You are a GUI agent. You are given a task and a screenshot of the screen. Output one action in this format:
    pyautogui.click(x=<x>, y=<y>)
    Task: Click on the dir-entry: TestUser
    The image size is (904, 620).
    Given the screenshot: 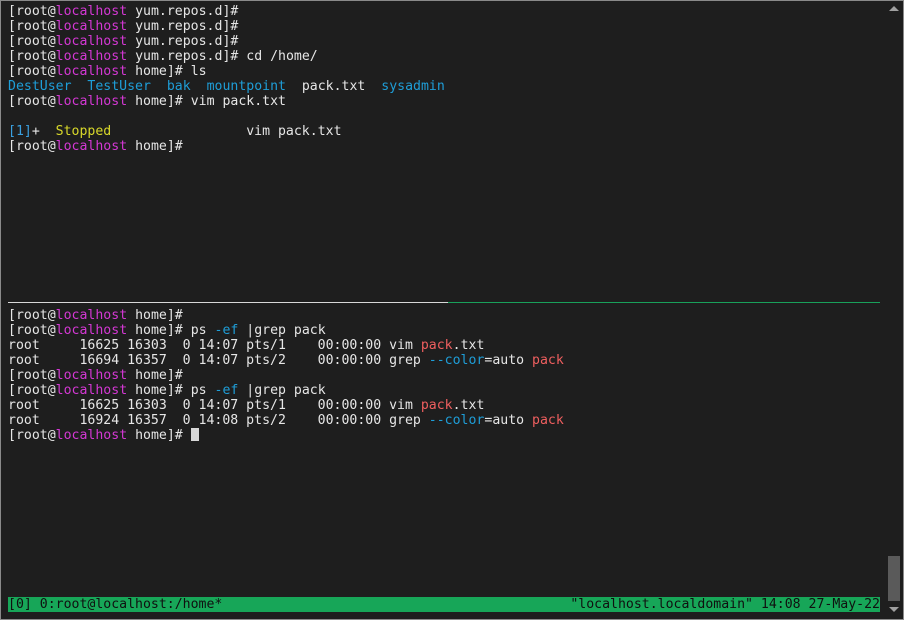 What is the action you would take?
    pyautogui.click(x=119, y=86)
    